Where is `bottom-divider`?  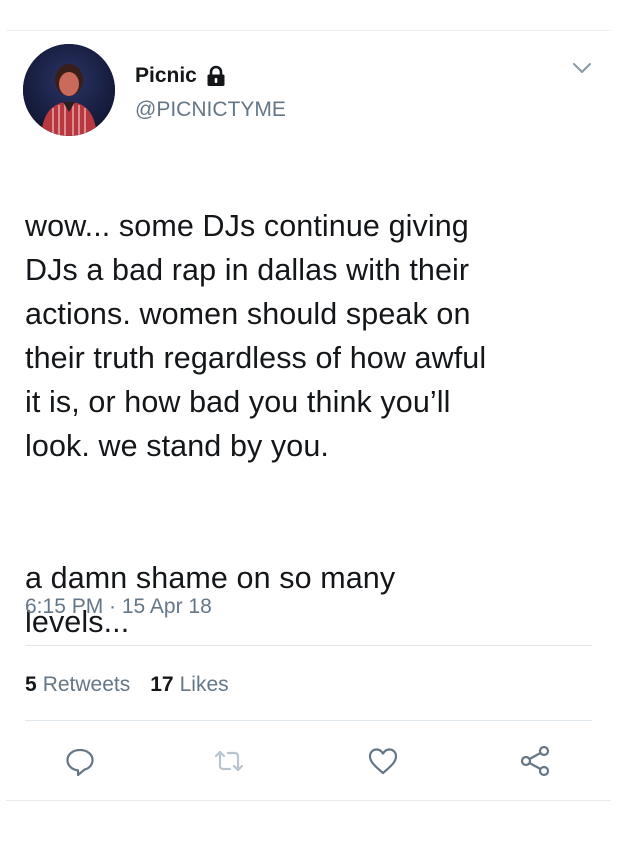
bottom-divider is located at coordinates (308, 800).